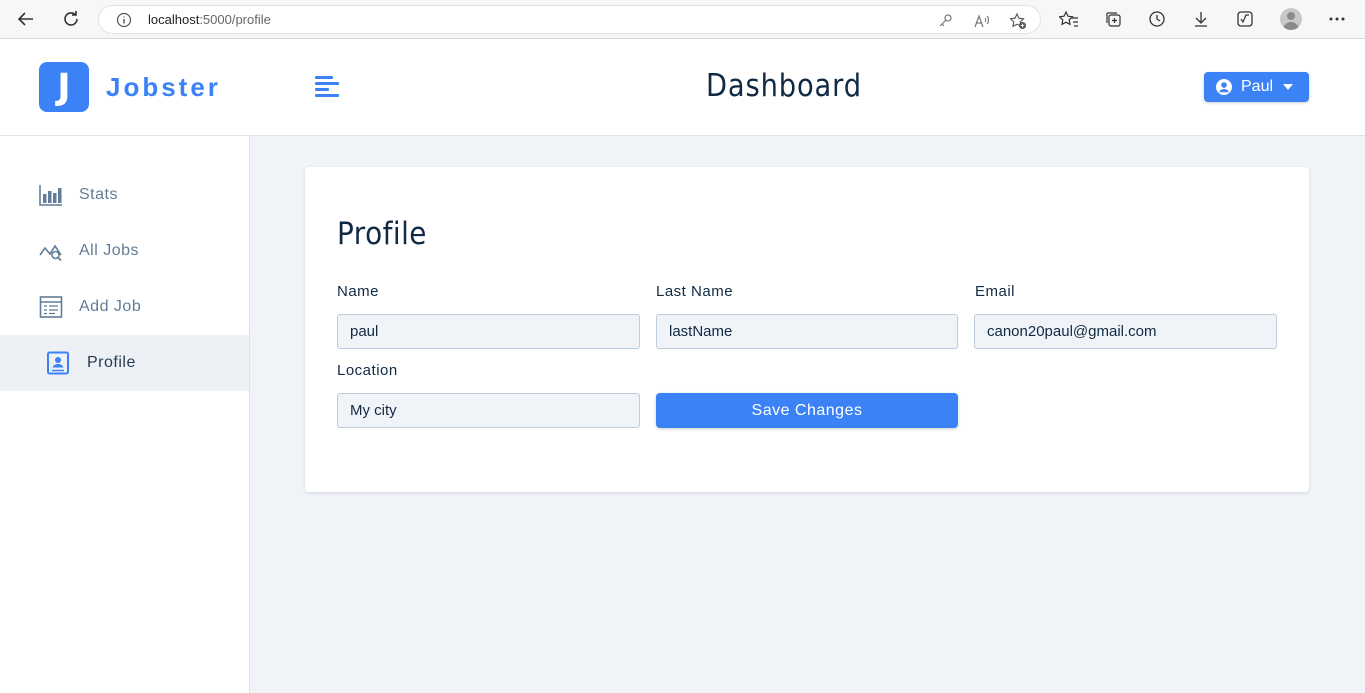 This screenshot has width=1365, height=693. What do you see at coordinates (1291, 19) in the screenshot?
I see `browser-profile-avatar` at bounding box center [1291, 19].